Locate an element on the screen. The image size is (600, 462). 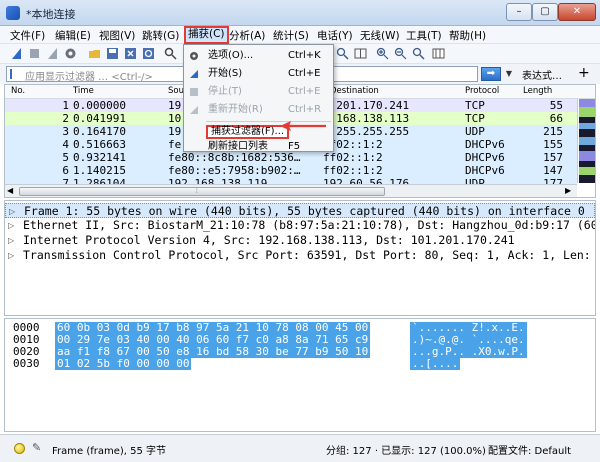
stop-capture-icon is located at coordinates (34, 53).